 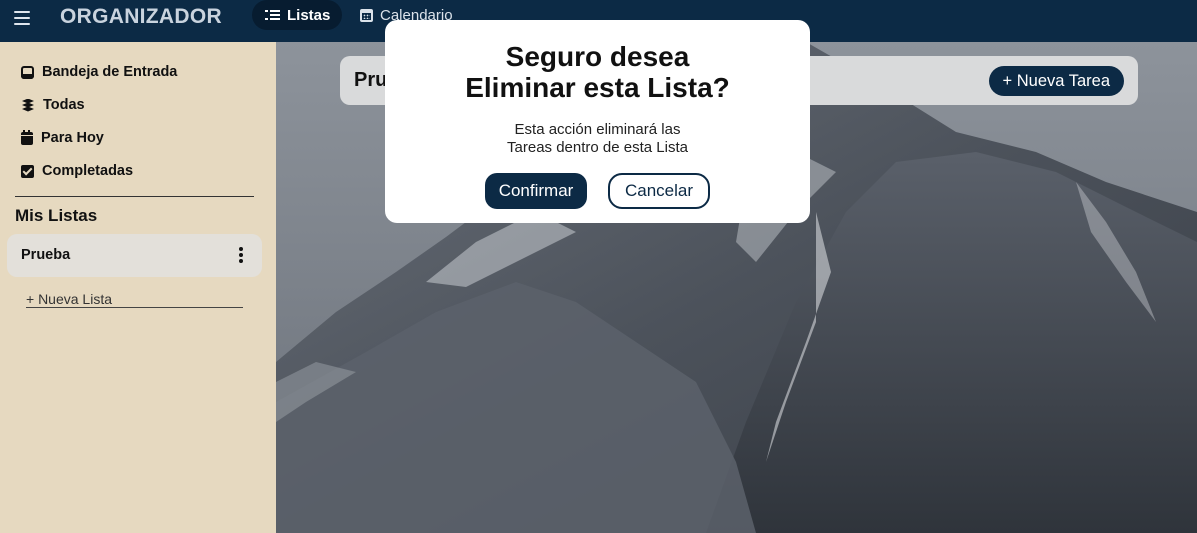 I want to click on calendar-day-icon, so click(x=27, y=137).